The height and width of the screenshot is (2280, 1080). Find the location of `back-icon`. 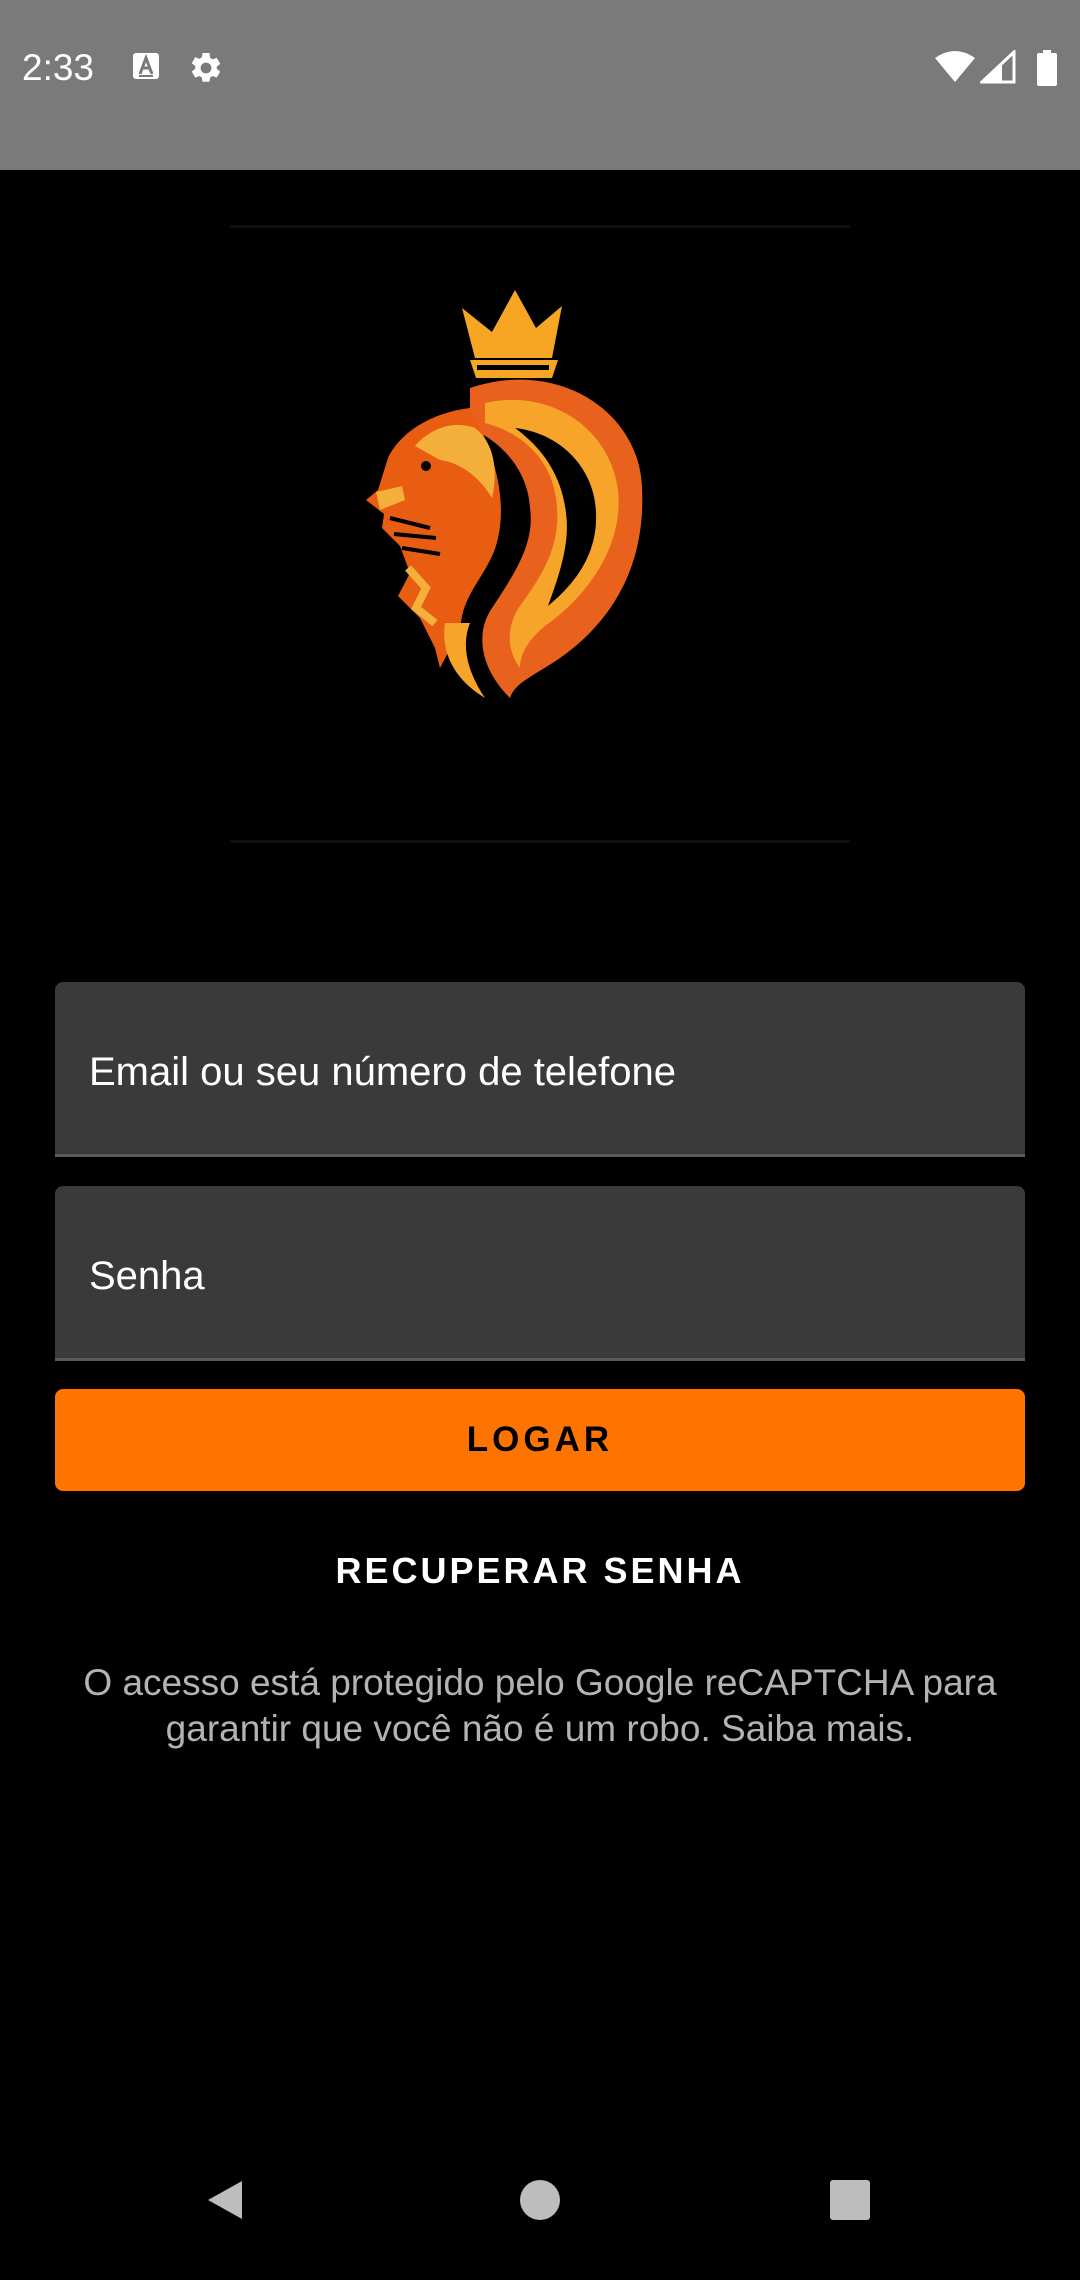

back-icon is located at coordinates (225, 2202).